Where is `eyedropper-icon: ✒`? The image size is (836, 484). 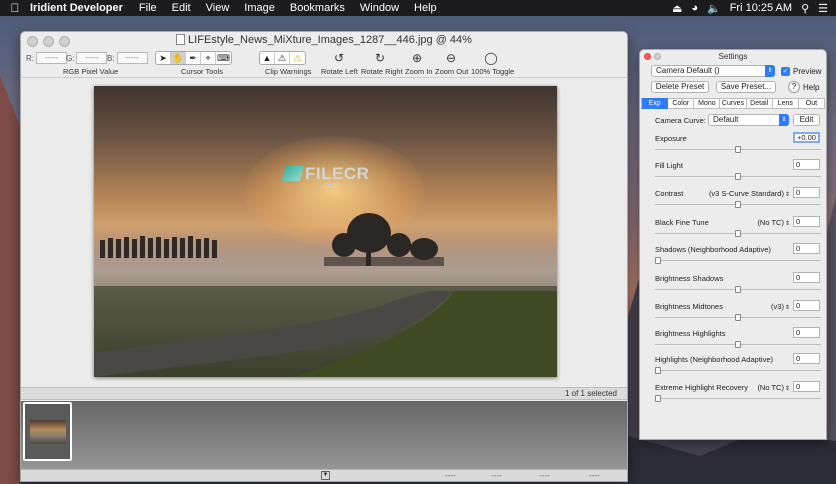 eyedropper-icon: ✒ is located at coordinates (193, 58).